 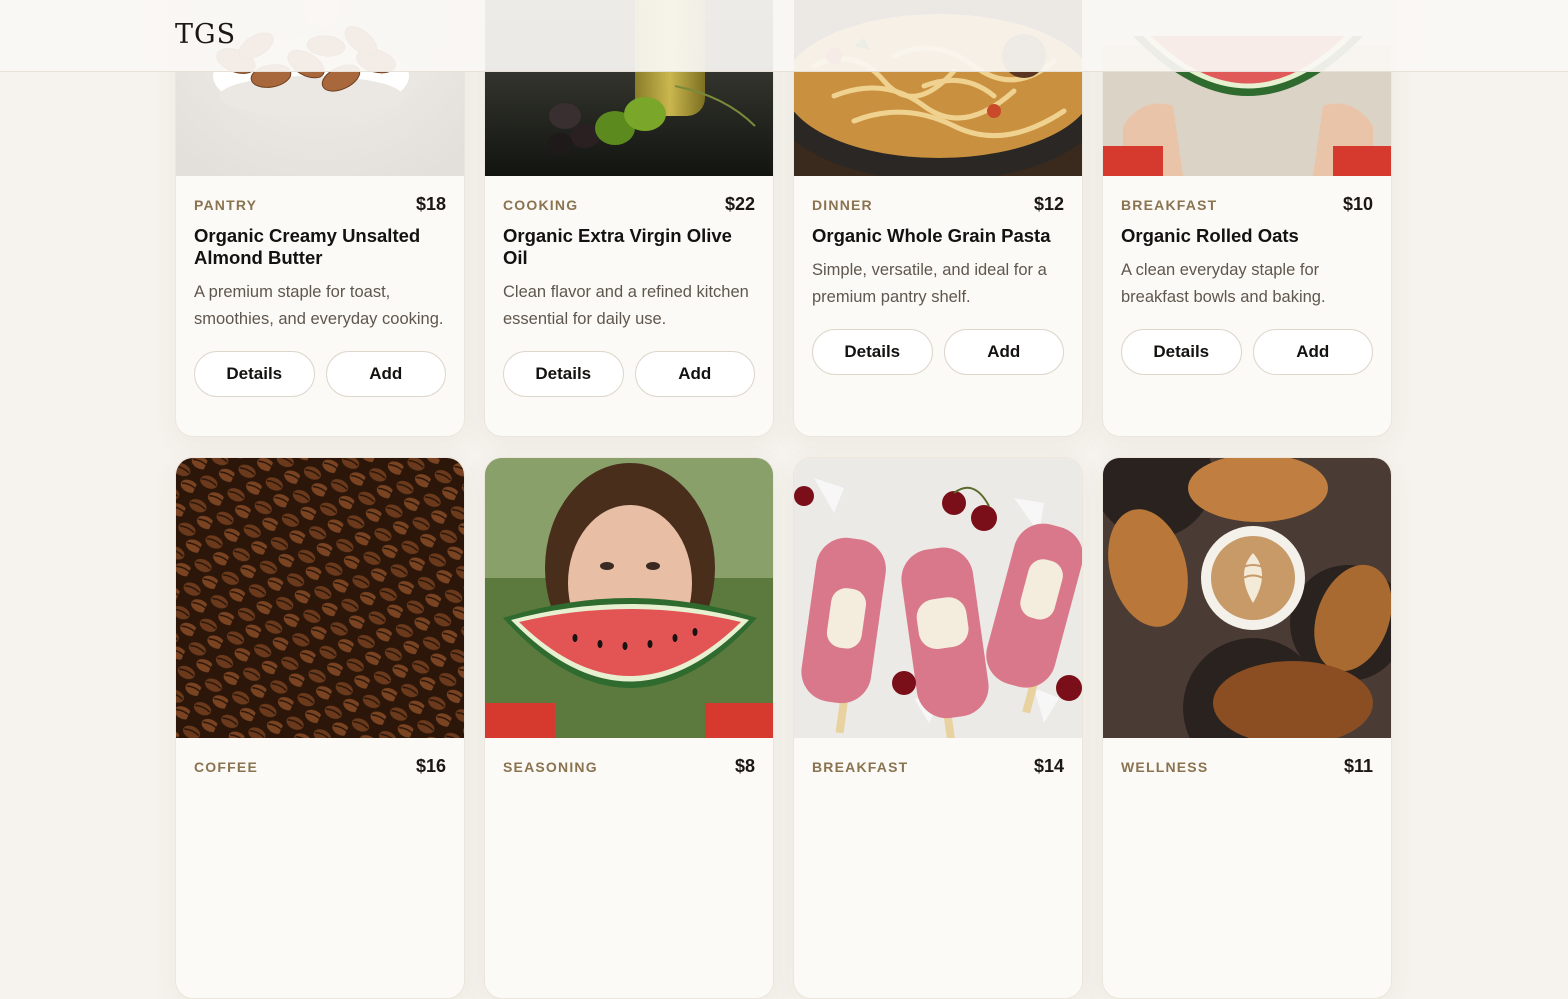 I want to click on product-price: $11, so click(x=1358, y=766).